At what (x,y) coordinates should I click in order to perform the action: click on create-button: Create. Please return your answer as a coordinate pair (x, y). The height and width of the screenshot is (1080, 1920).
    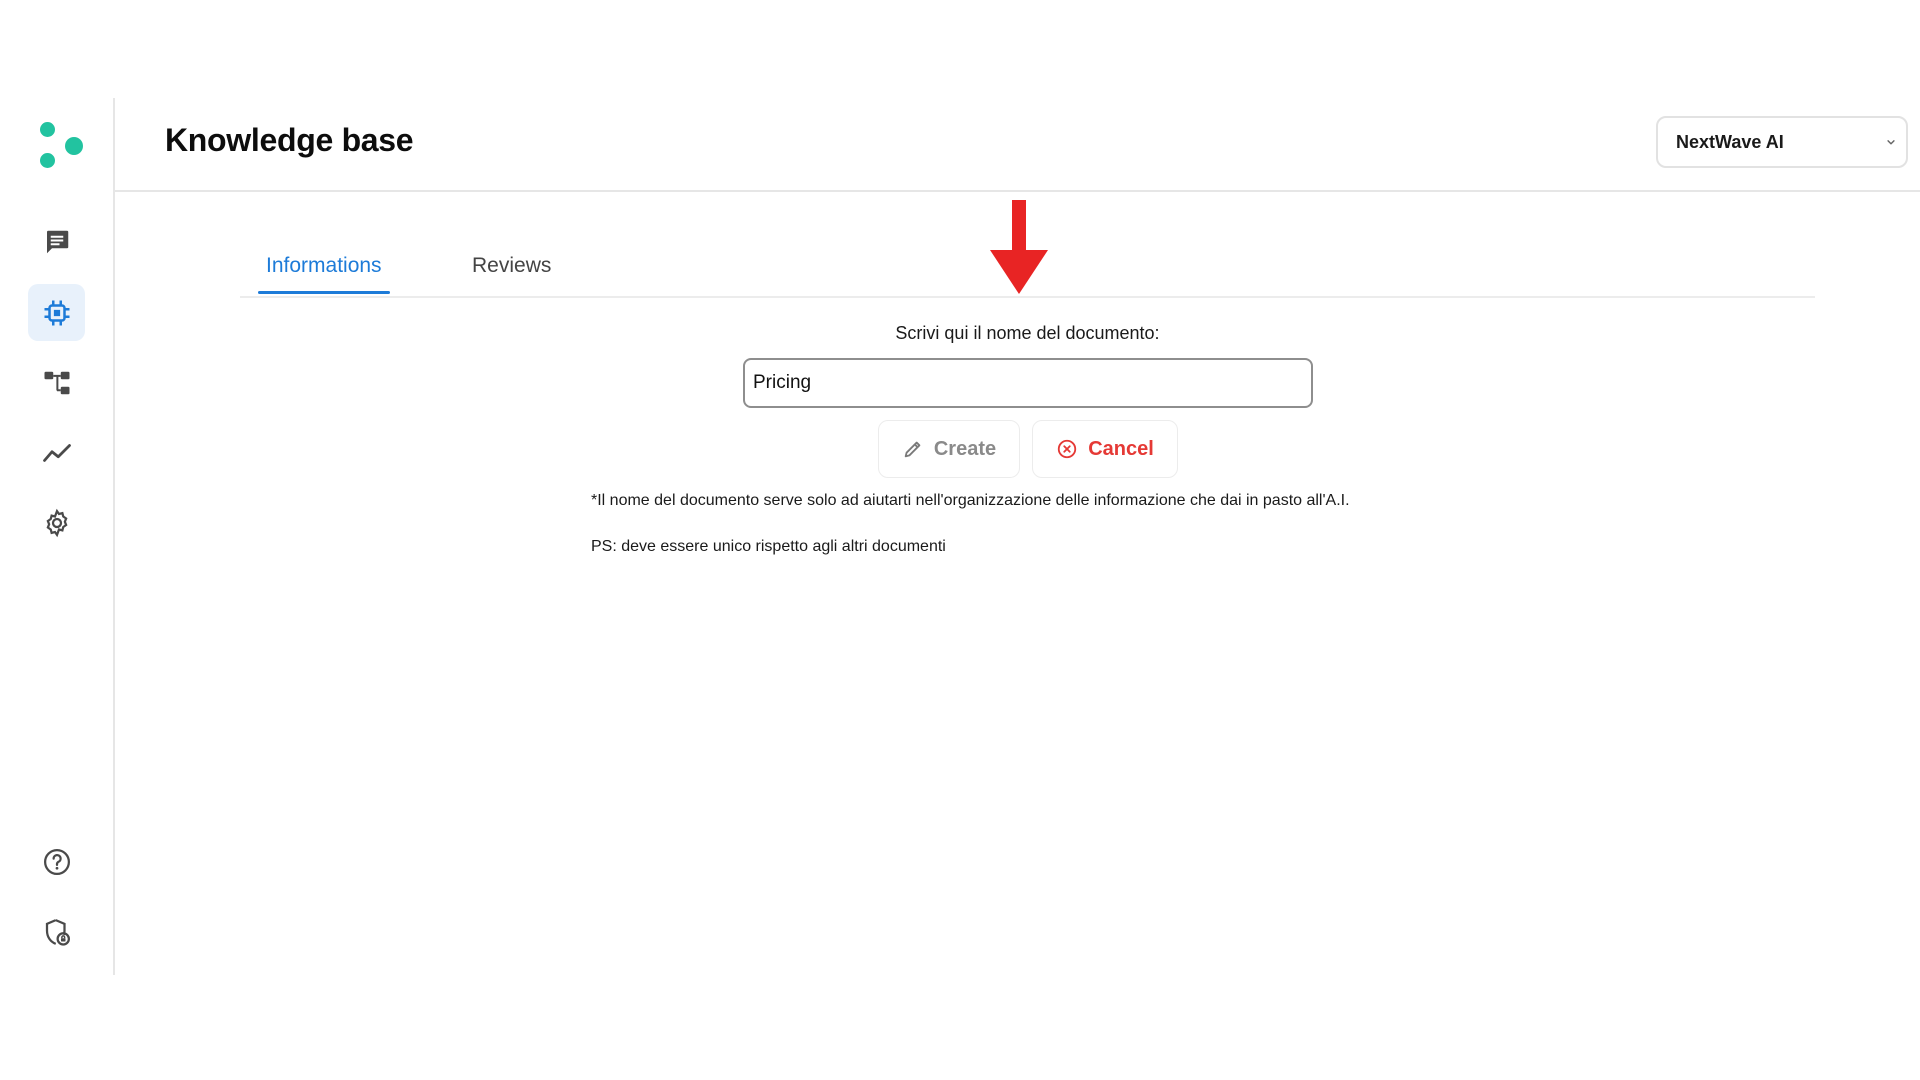
    Looking at the image, I should click on (949, 449).